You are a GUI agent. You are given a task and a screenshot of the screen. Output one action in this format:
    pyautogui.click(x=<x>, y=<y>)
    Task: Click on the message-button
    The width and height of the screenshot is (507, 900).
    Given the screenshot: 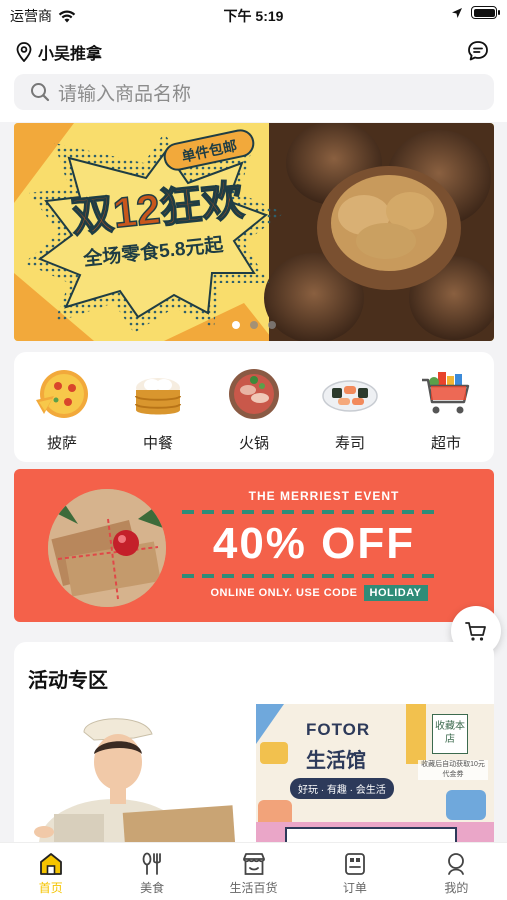 What is the action you would take?
    pyautogui.click(x=478, y=51)
    